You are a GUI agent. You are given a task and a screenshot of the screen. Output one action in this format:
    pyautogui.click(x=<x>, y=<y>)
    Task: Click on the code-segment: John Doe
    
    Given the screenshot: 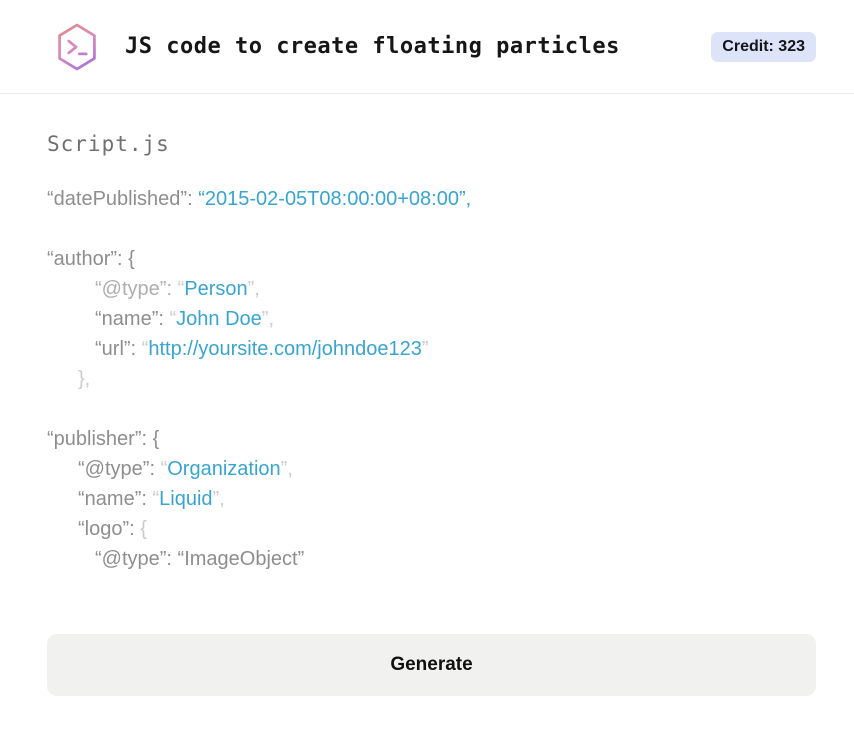 What is the action you would take?
    pyautogui.click(x=219, y=319)
    